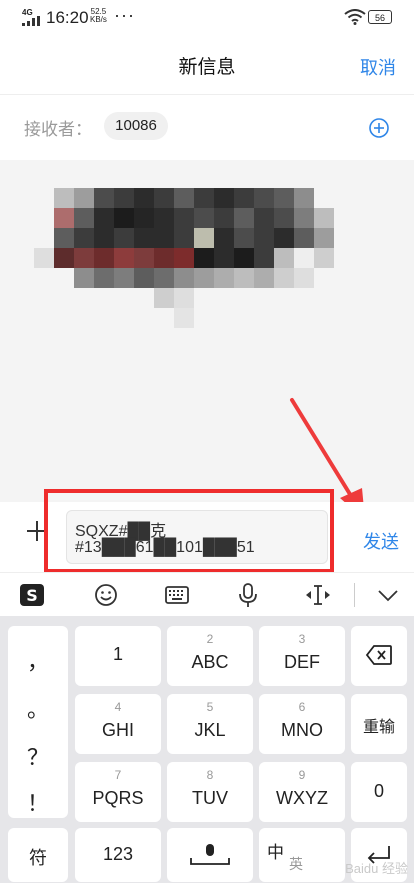  I want to click on recipient-row: 接收者： 10086, so click(207, 127).